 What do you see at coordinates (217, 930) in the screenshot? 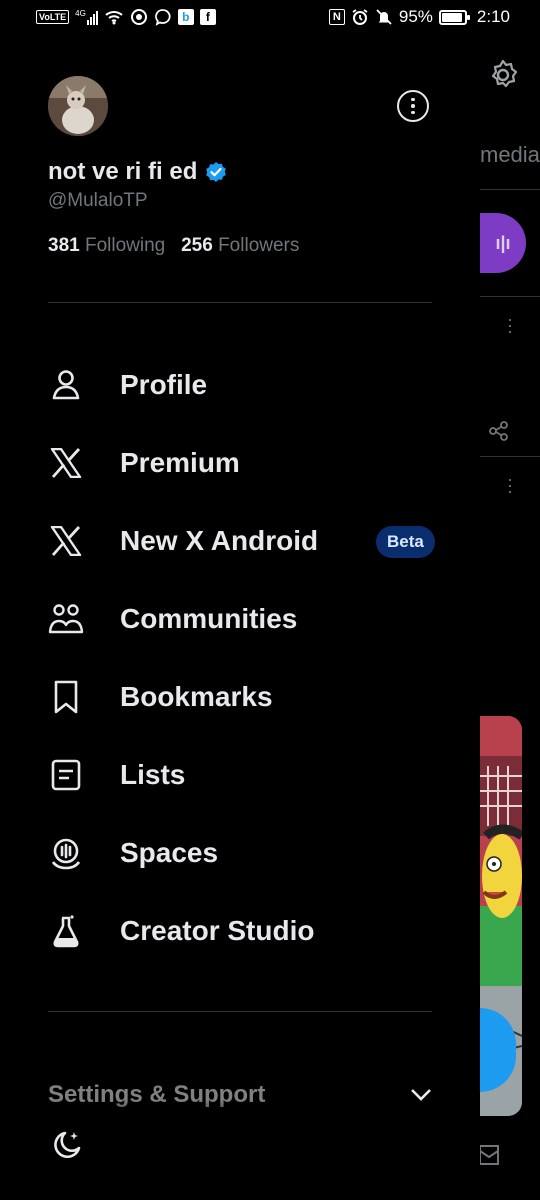
I see `menu-item-label: Creator Studio` at bounding box center [217, 930].